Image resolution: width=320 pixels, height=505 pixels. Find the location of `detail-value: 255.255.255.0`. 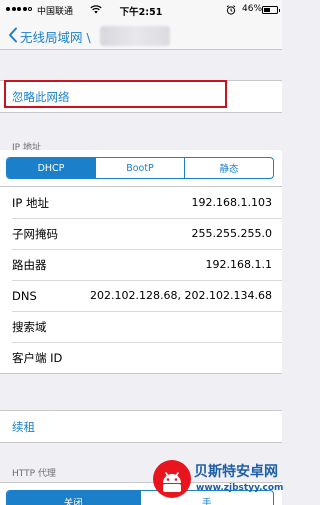

detail-value: 255.255.255.0 is located at coordinates (231, 233).